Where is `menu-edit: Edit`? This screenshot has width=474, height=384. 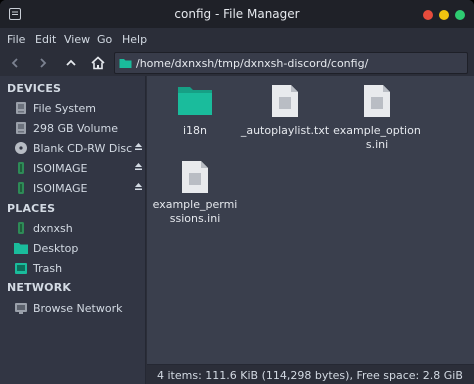
menu-edit: Edit is located at coordinates (45, 39).